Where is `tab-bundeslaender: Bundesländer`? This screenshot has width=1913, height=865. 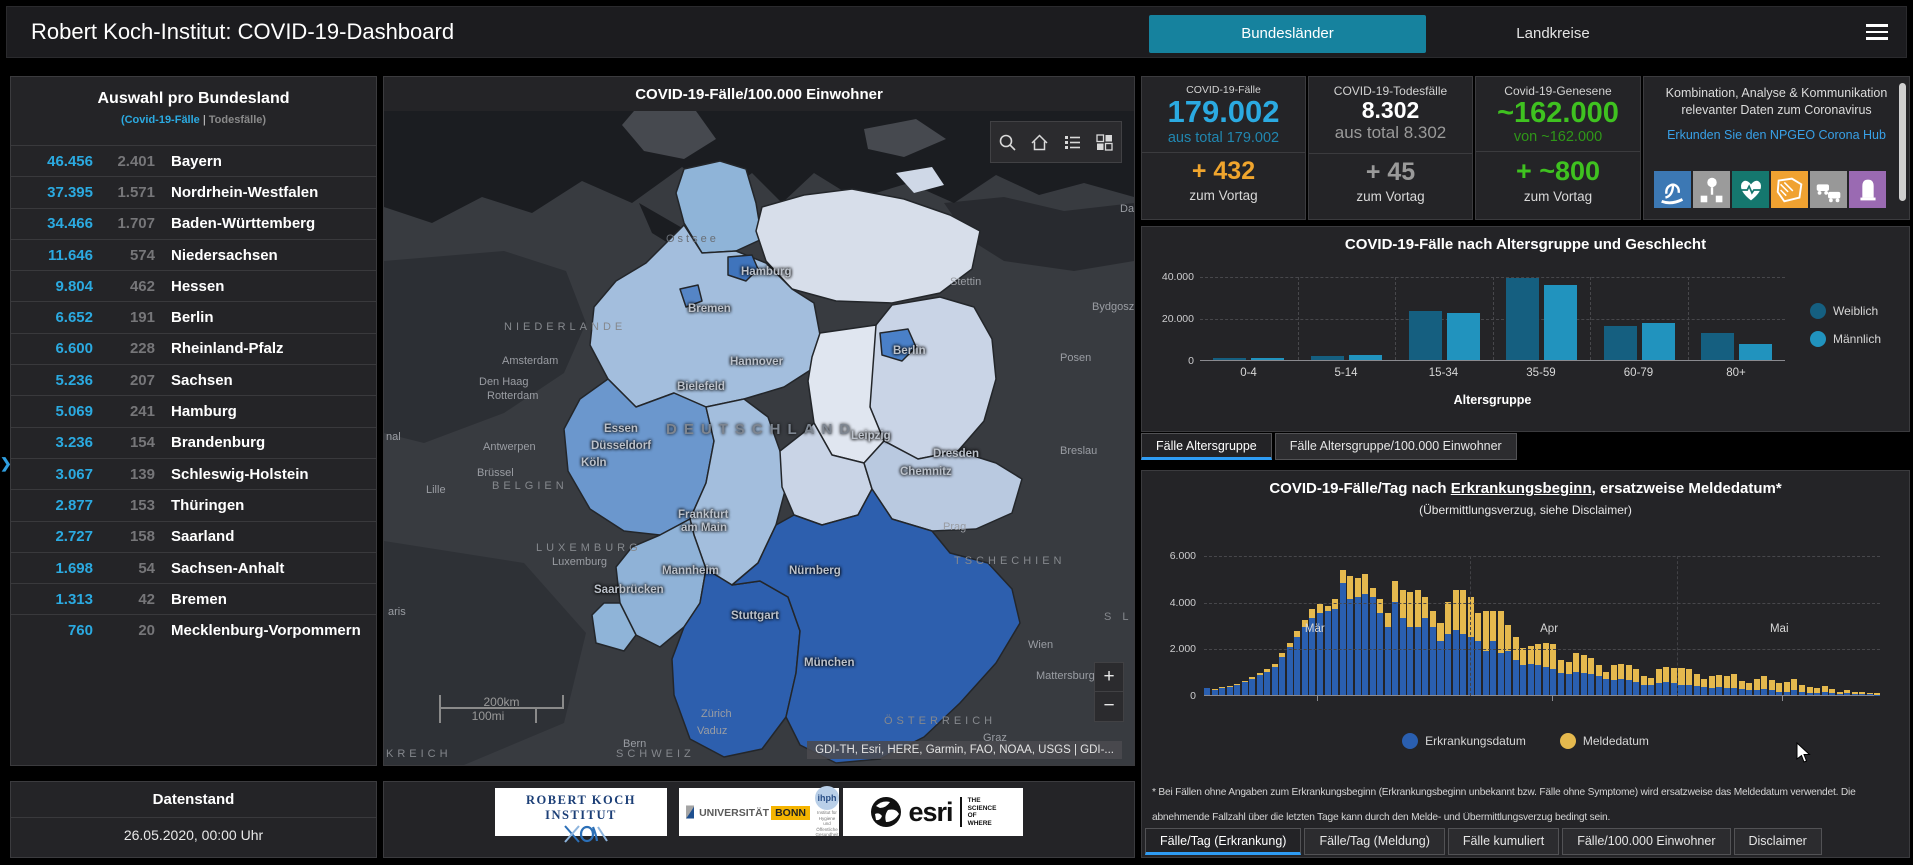 tab-bundeslaender: Bundesländer is located at coordinates (1287, 34).